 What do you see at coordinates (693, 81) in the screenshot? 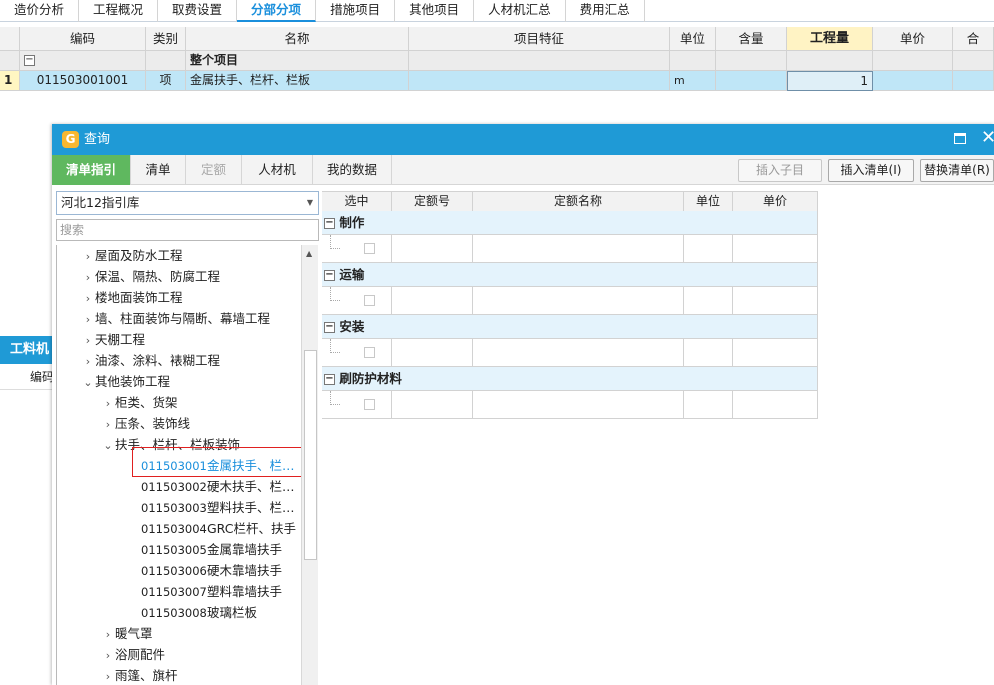
I see `row-unit: m` at bounding box center [693, 81].